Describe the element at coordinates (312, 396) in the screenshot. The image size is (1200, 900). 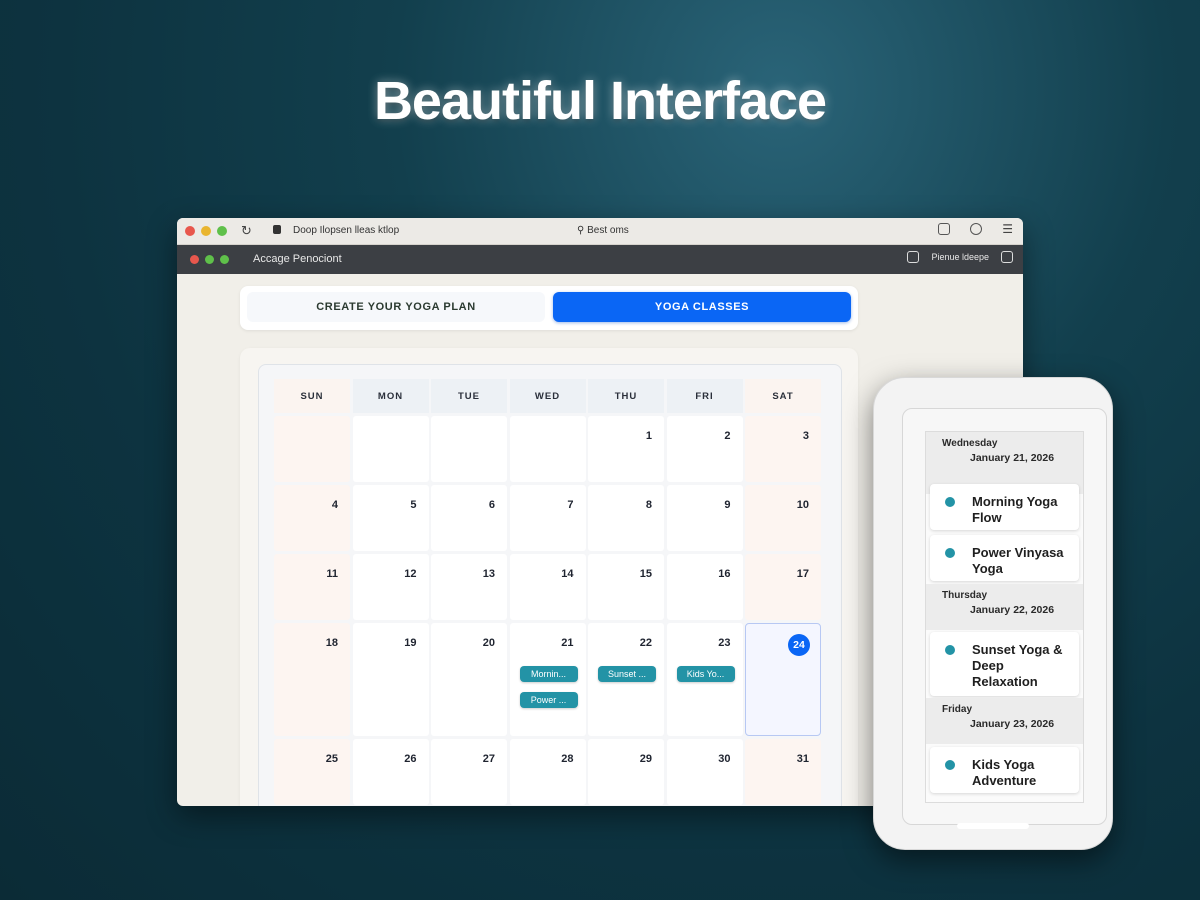
I see `weekday-header: SUN` at that location.